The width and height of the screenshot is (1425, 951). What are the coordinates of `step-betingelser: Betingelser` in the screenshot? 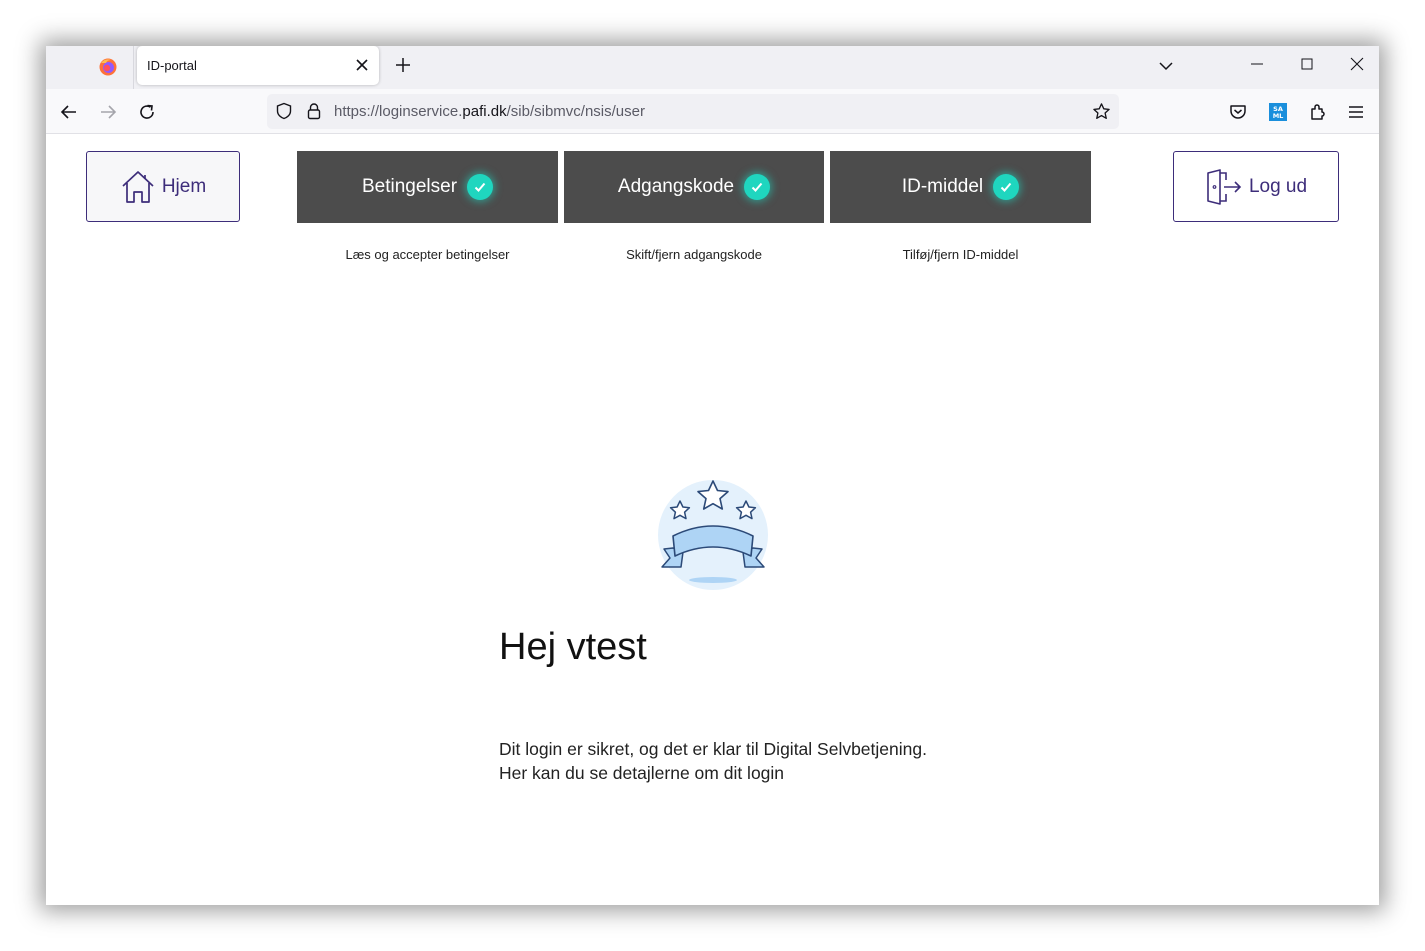 It's located at (427, 187).